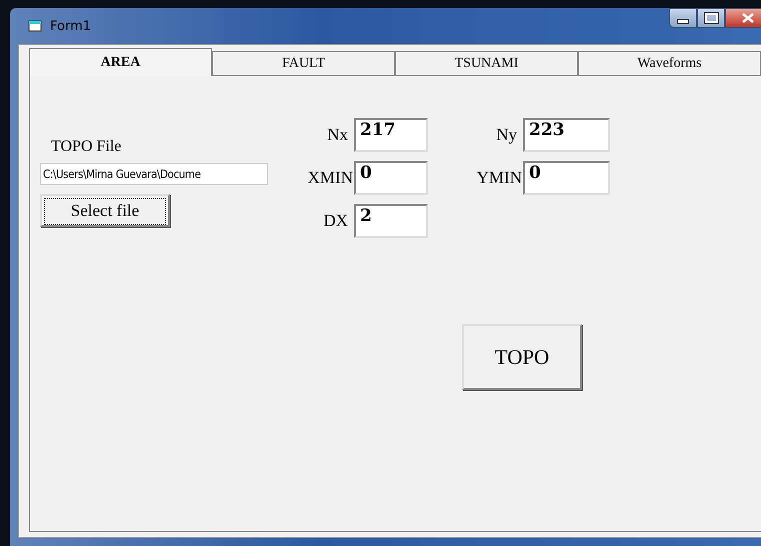 Image resolution: width=761 pixels, height=546 pixels. What do you see at coordinates (506, 135) in the screenshot?
I see `field-label: Ny` at bounding box center [506, 135].